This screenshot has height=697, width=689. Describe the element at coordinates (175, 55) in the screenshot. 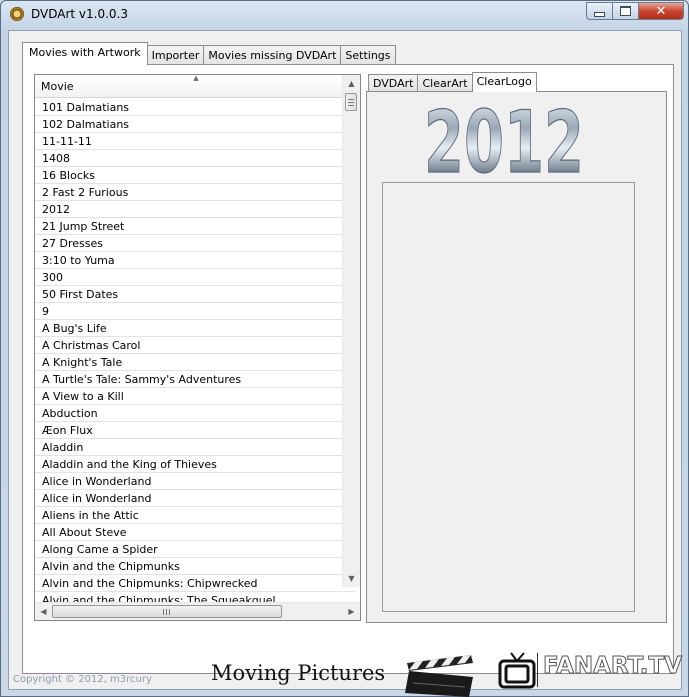

I see `tab-importer: Importer` at that location.